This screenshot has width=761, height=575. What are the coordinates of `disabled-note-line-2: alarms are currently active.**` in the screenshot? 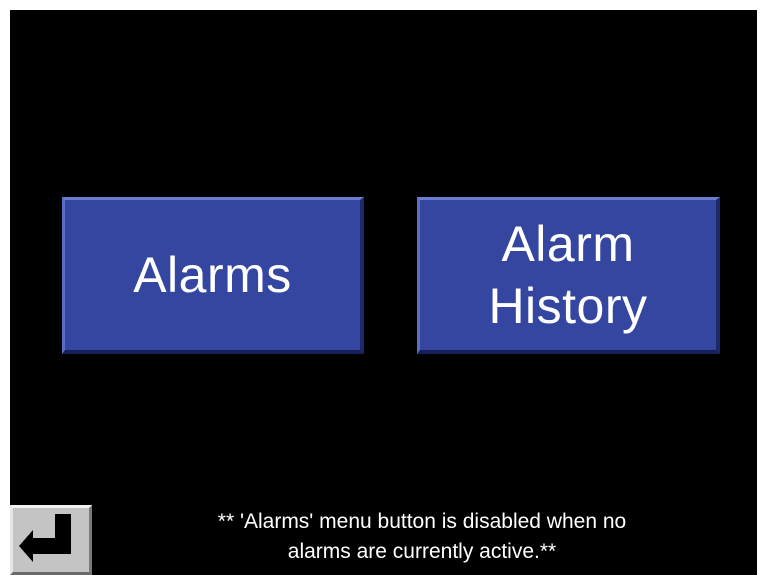 It's located at (422, 551).